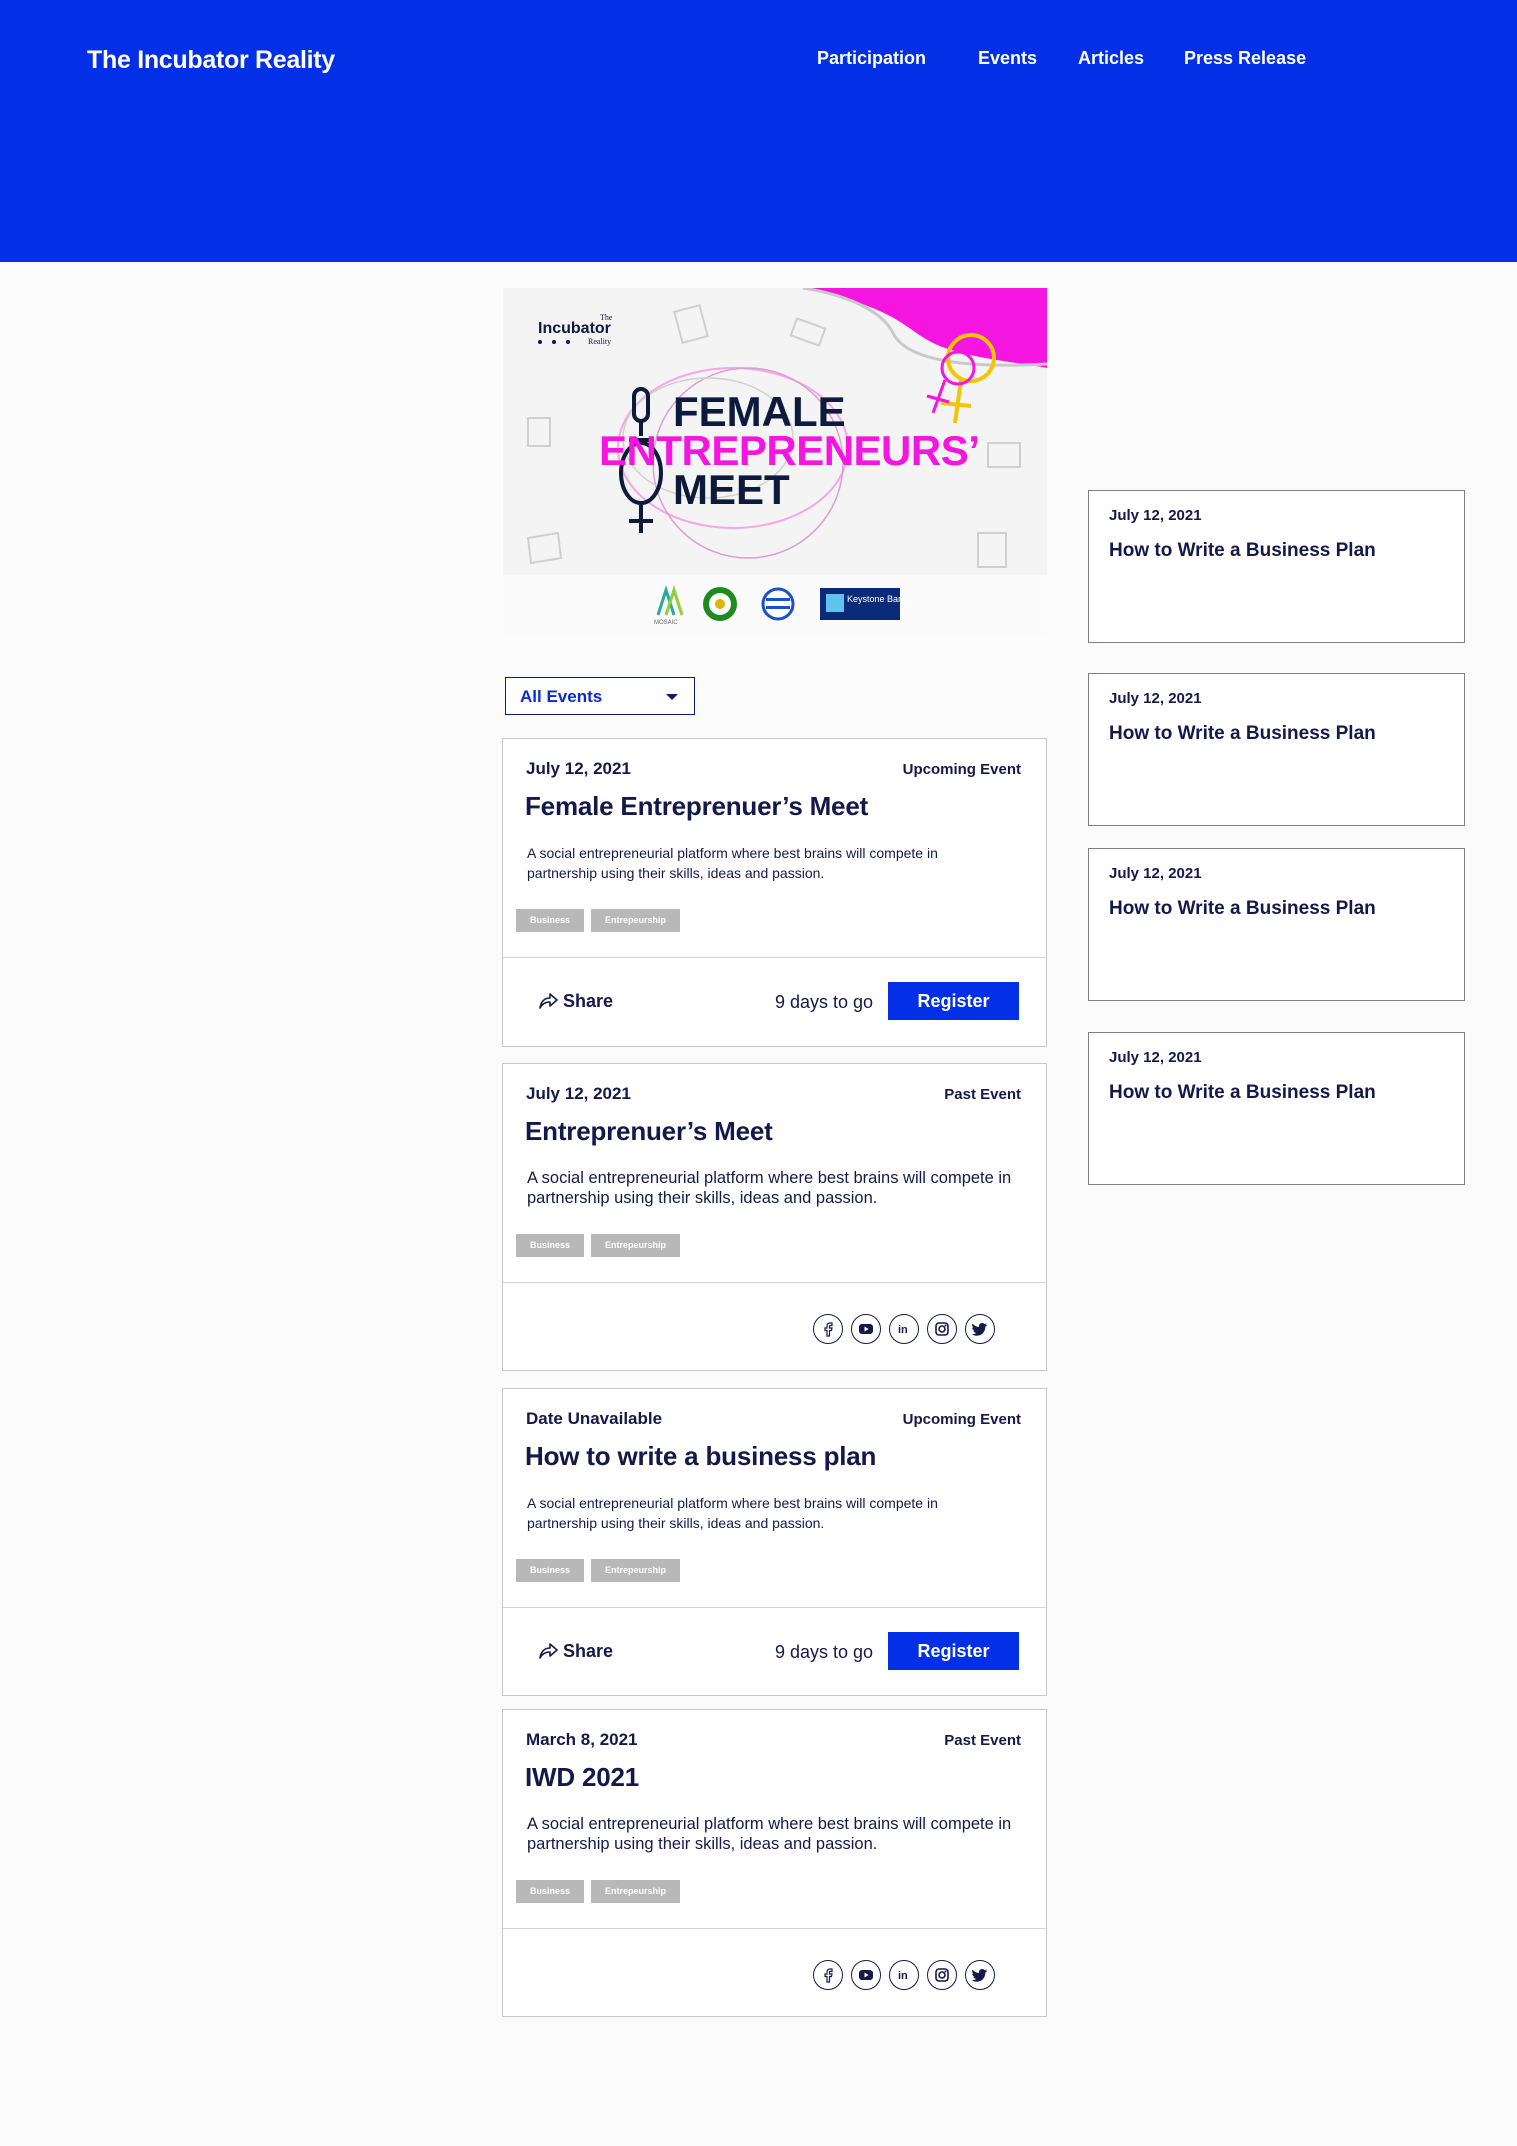 This screenshot has width=1517, height=2146. What do you see at coordinates (594, 1418) in the screenshot?
I see `event-date: Date Unavailable` at bounding box center [594, 1418].